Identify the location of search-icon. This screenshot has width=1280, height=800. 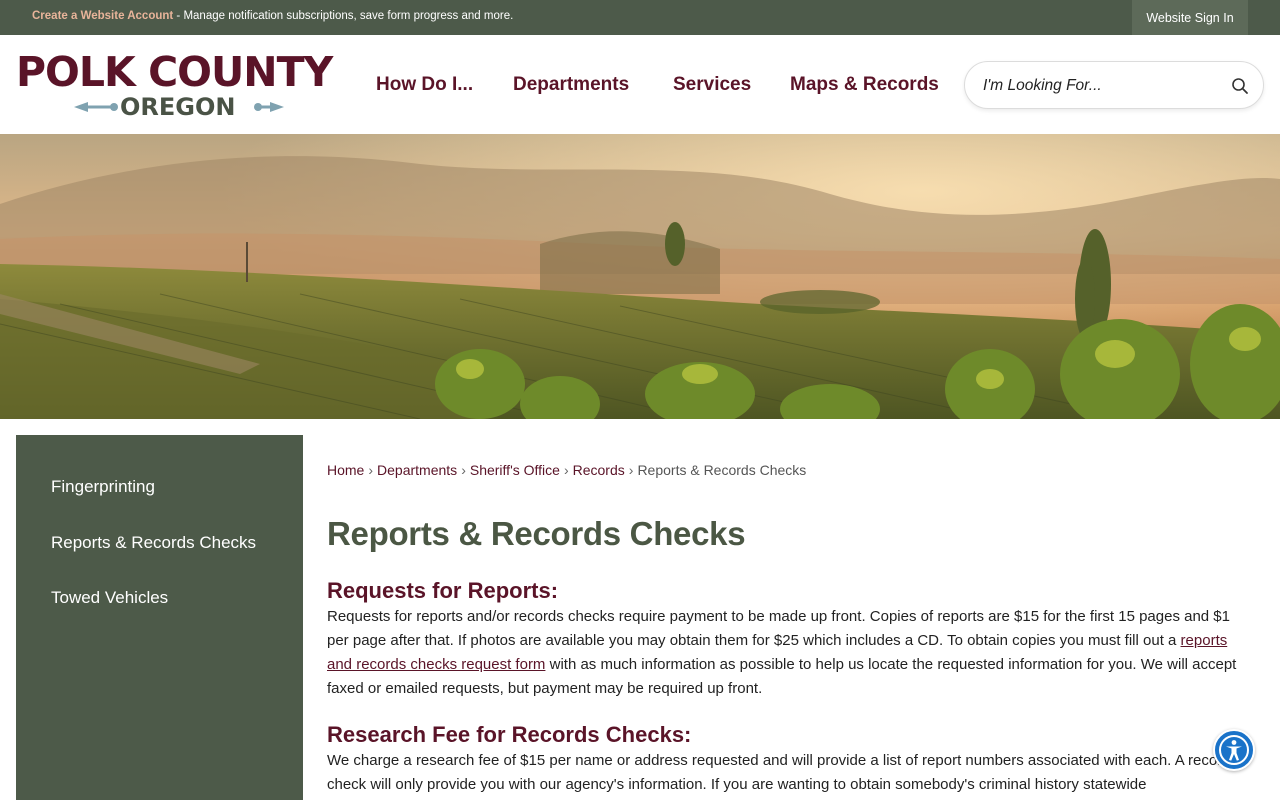
(1240, 86).